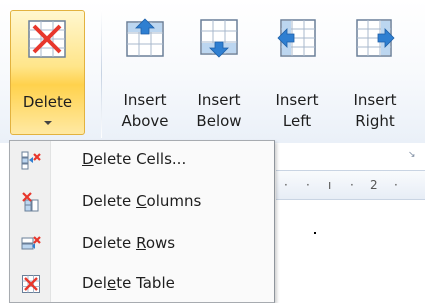 Image resolution: width=425 pixels, height=303 pixels. What do you see at coordinates (219, 72) in the screenshot?
I see `insert-below-button: Insert Below` at bounding box center [219, 72].